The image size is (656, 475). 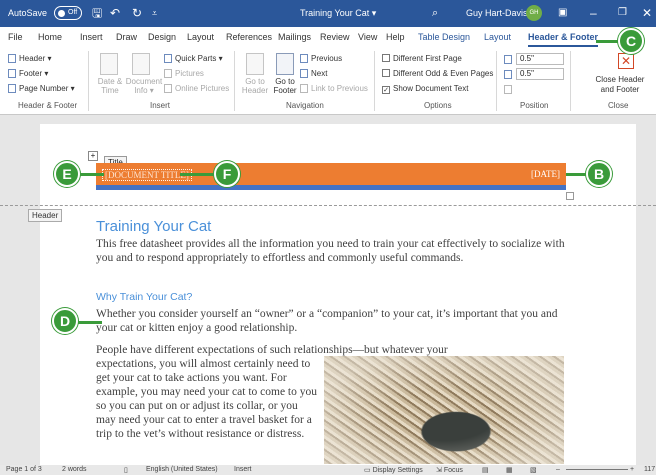 What do you see at coordinates (534, 105) in the screenshot?
I see `group-label-position: Position` at bounding box center [534, 105].